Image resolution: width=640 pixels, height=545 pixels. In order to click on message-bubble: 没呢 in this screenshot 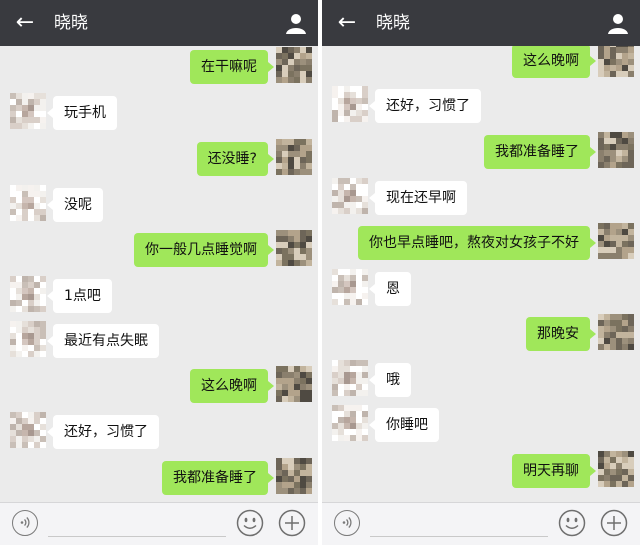, I will do `click(75, 205)`.